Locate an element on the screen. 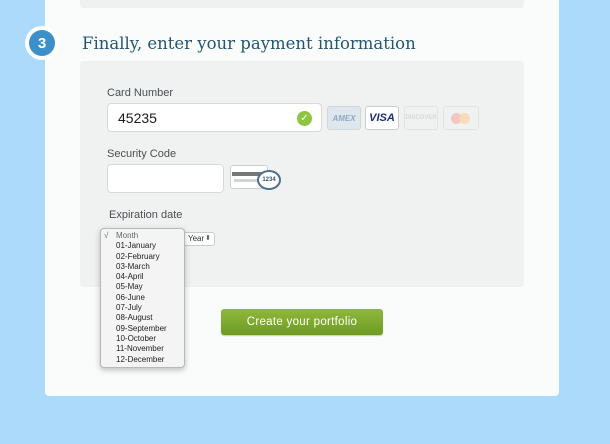 This screenshot has height=444, width=610. amex-logo-icon: AMEX is located at coordinates (344, 118).